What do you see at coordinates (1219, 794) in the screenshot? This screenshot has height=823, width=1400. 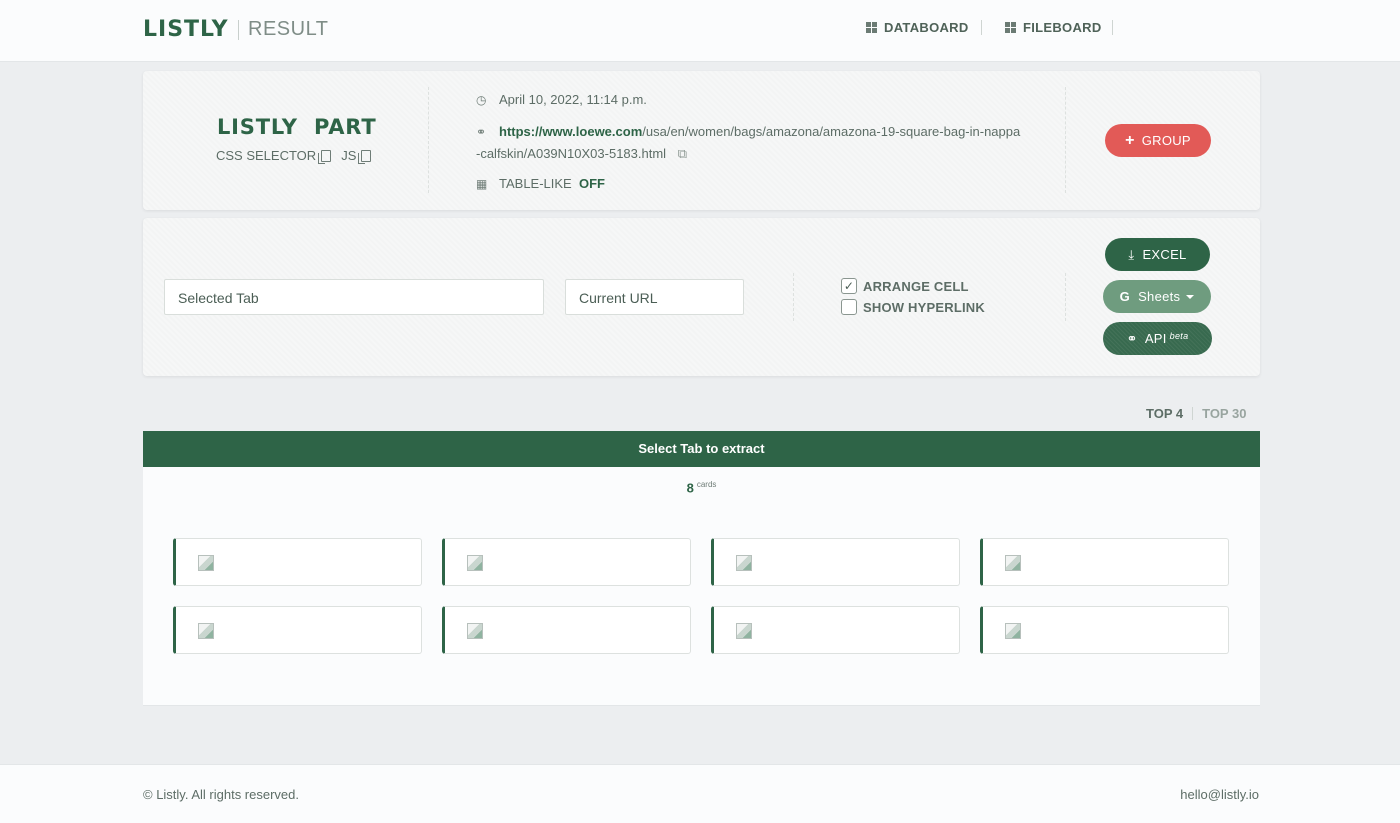 I see `contact-email-link: hello@listly.io` at bounding box center [1219, 794].